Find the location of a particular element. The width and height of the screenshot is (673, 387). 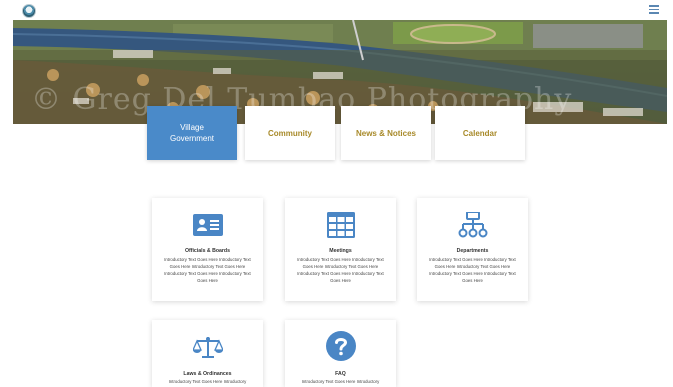

village-seal-logo is located at coordinates (29, 11).